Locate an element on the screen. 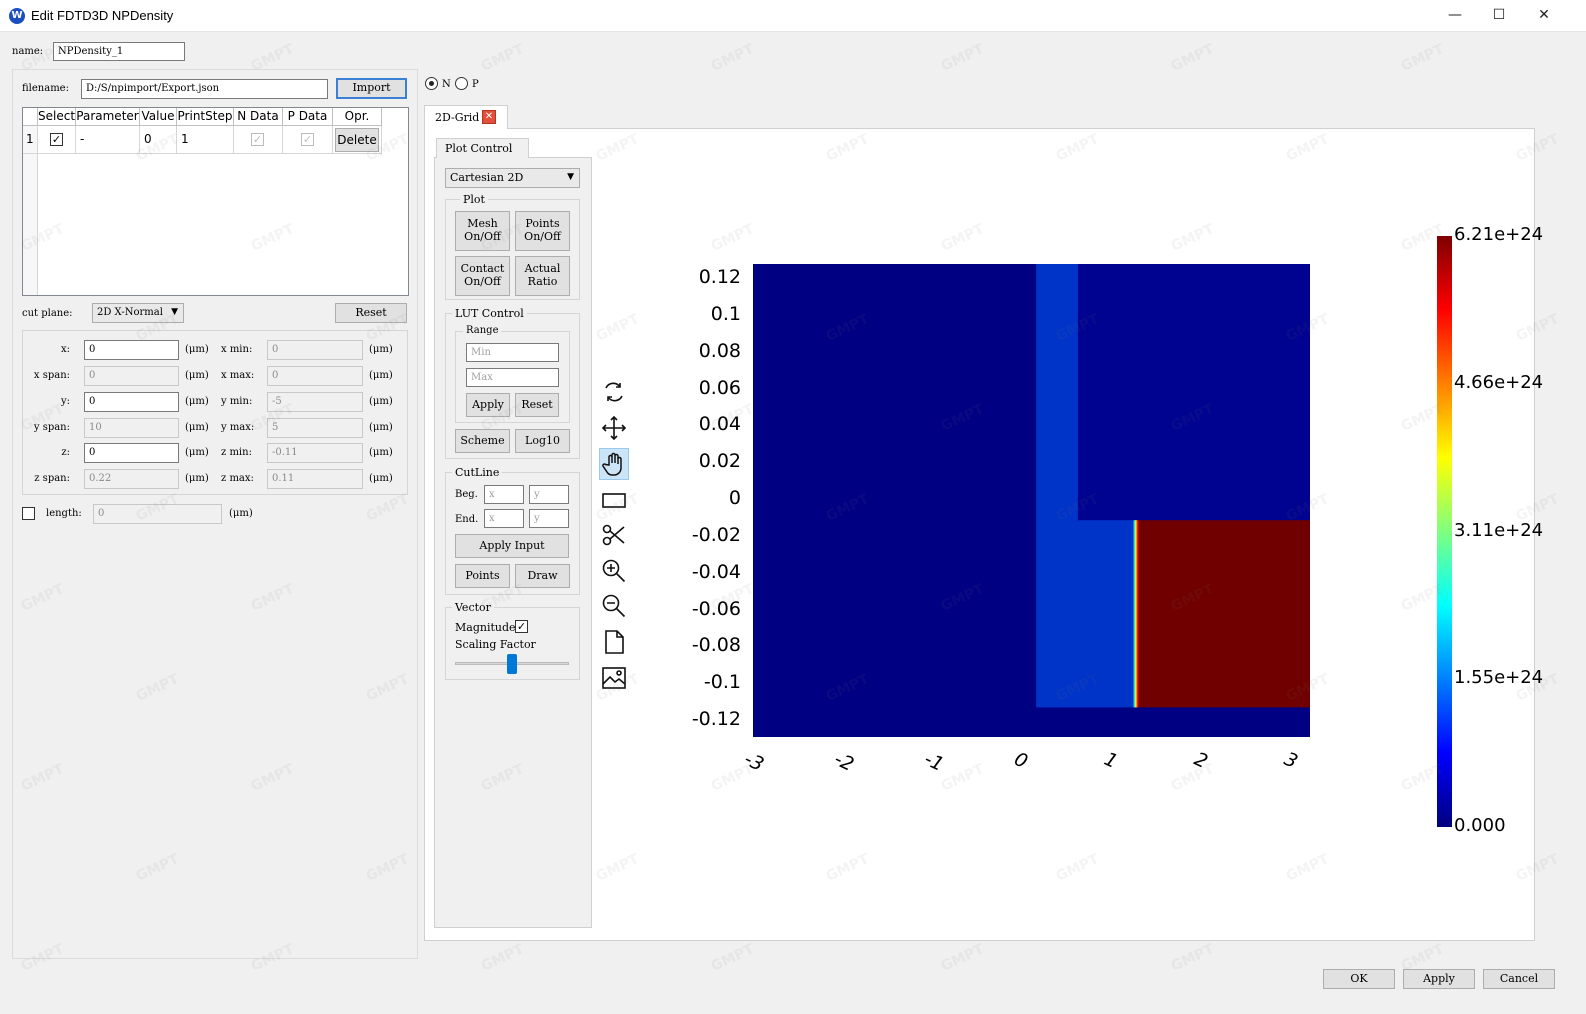 The height and width of the screenshot is (1014, 1586). scaling-slider-thumb is located at coordinates (512, 664).